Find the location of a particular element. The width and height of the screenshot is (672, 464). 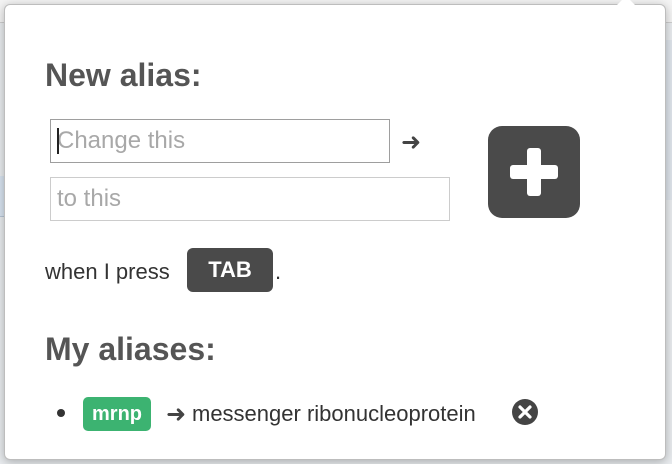

text-cursor is located at coordinates (58, 141).